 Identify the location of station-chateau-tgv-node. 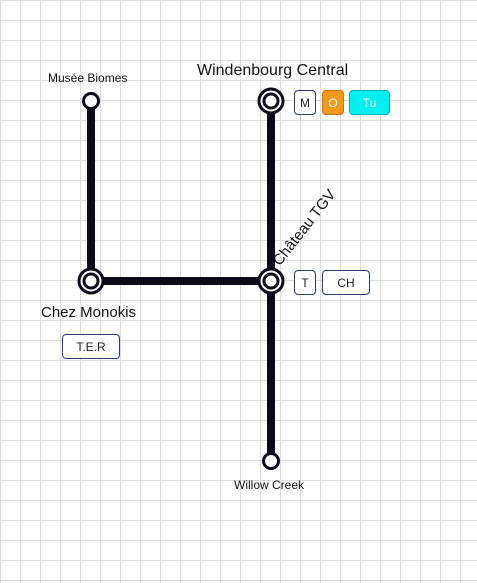
(271, 281).